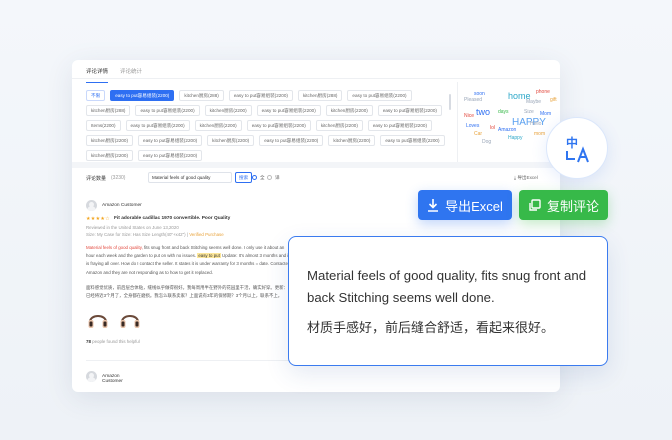  What do you see at coordinates (118, 178) in the screenshot?
I see `review-count-value: (3230)` at bounding box center [118, 178].